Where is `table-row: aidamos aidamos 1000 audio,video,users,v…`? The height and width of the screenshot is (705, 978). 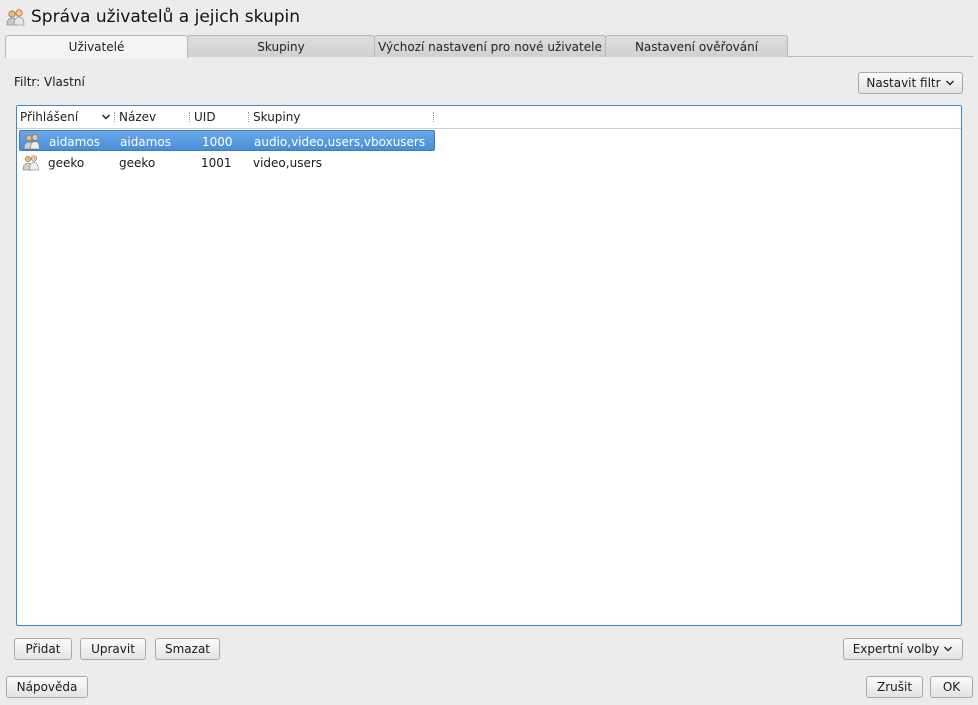 table-row: aidamos aidamos 1000 audio,video,users,v… is located at coordinates (227, 140).